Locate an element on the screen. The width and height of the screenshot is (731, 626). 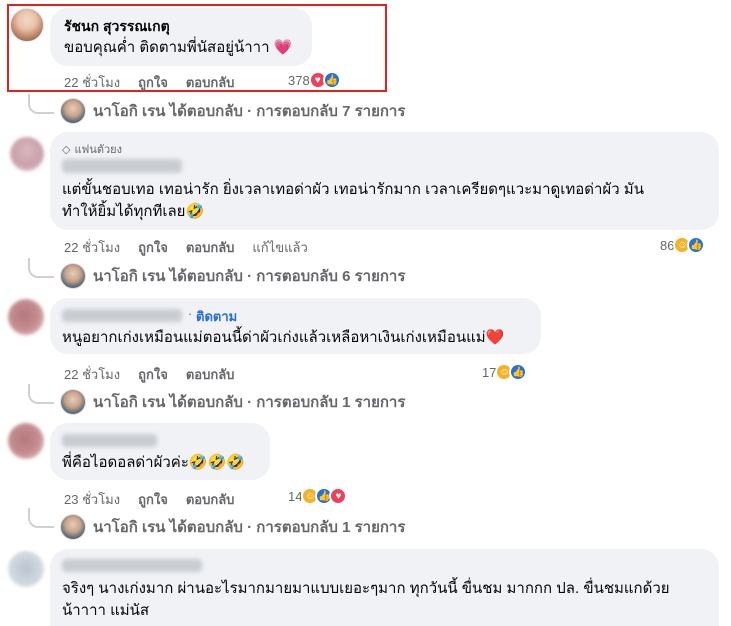
reaction-summary: 17 ☺ 👍 is located at coordinates (505, 372).